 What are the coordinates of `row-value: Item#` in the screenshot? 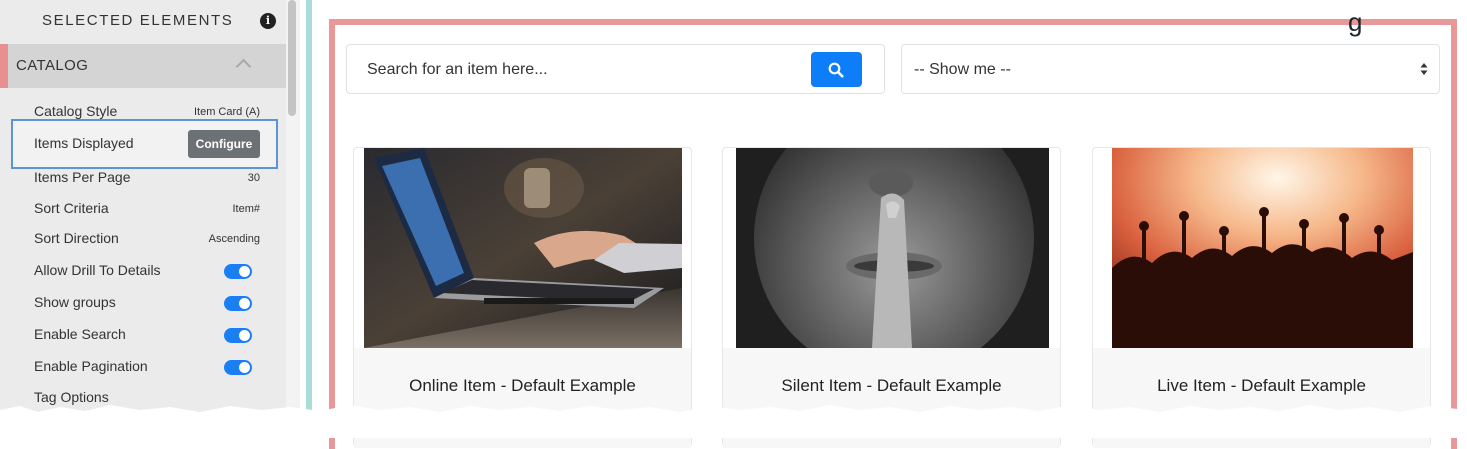 It's located at (246, 209).